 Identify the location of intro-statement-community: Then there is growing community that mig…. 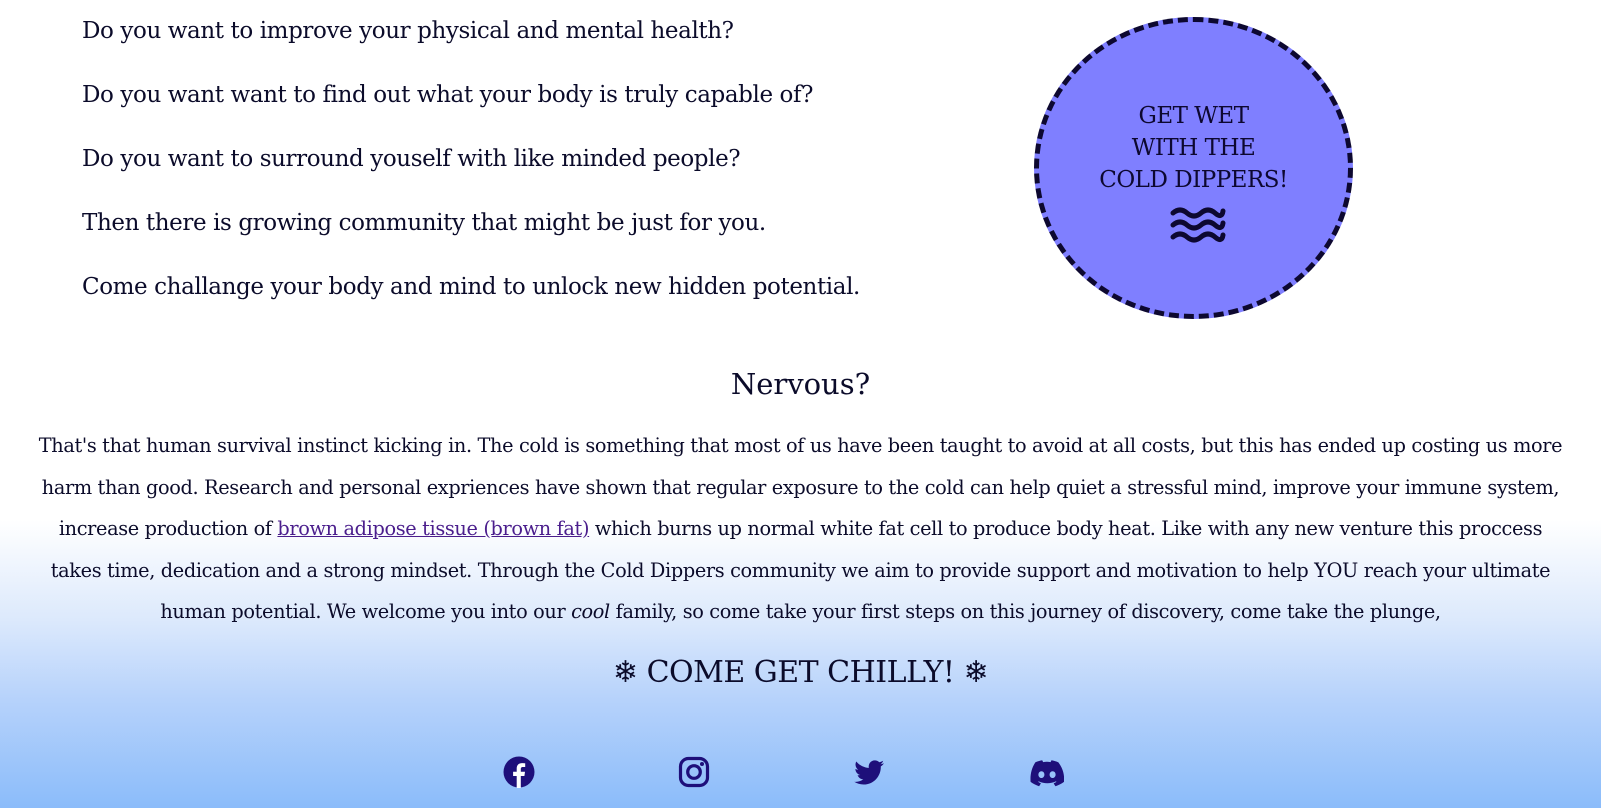
(424, 223).